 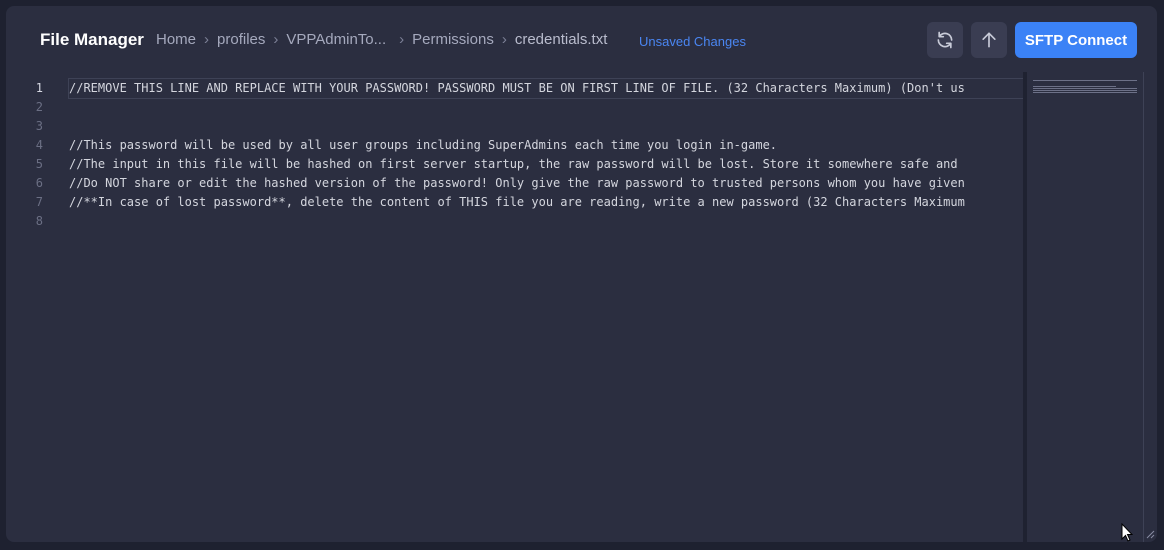 What do you see at coordinates (39, 126) in the screenshot?
I see `line-number: 3` at bounding box center [39, 126].